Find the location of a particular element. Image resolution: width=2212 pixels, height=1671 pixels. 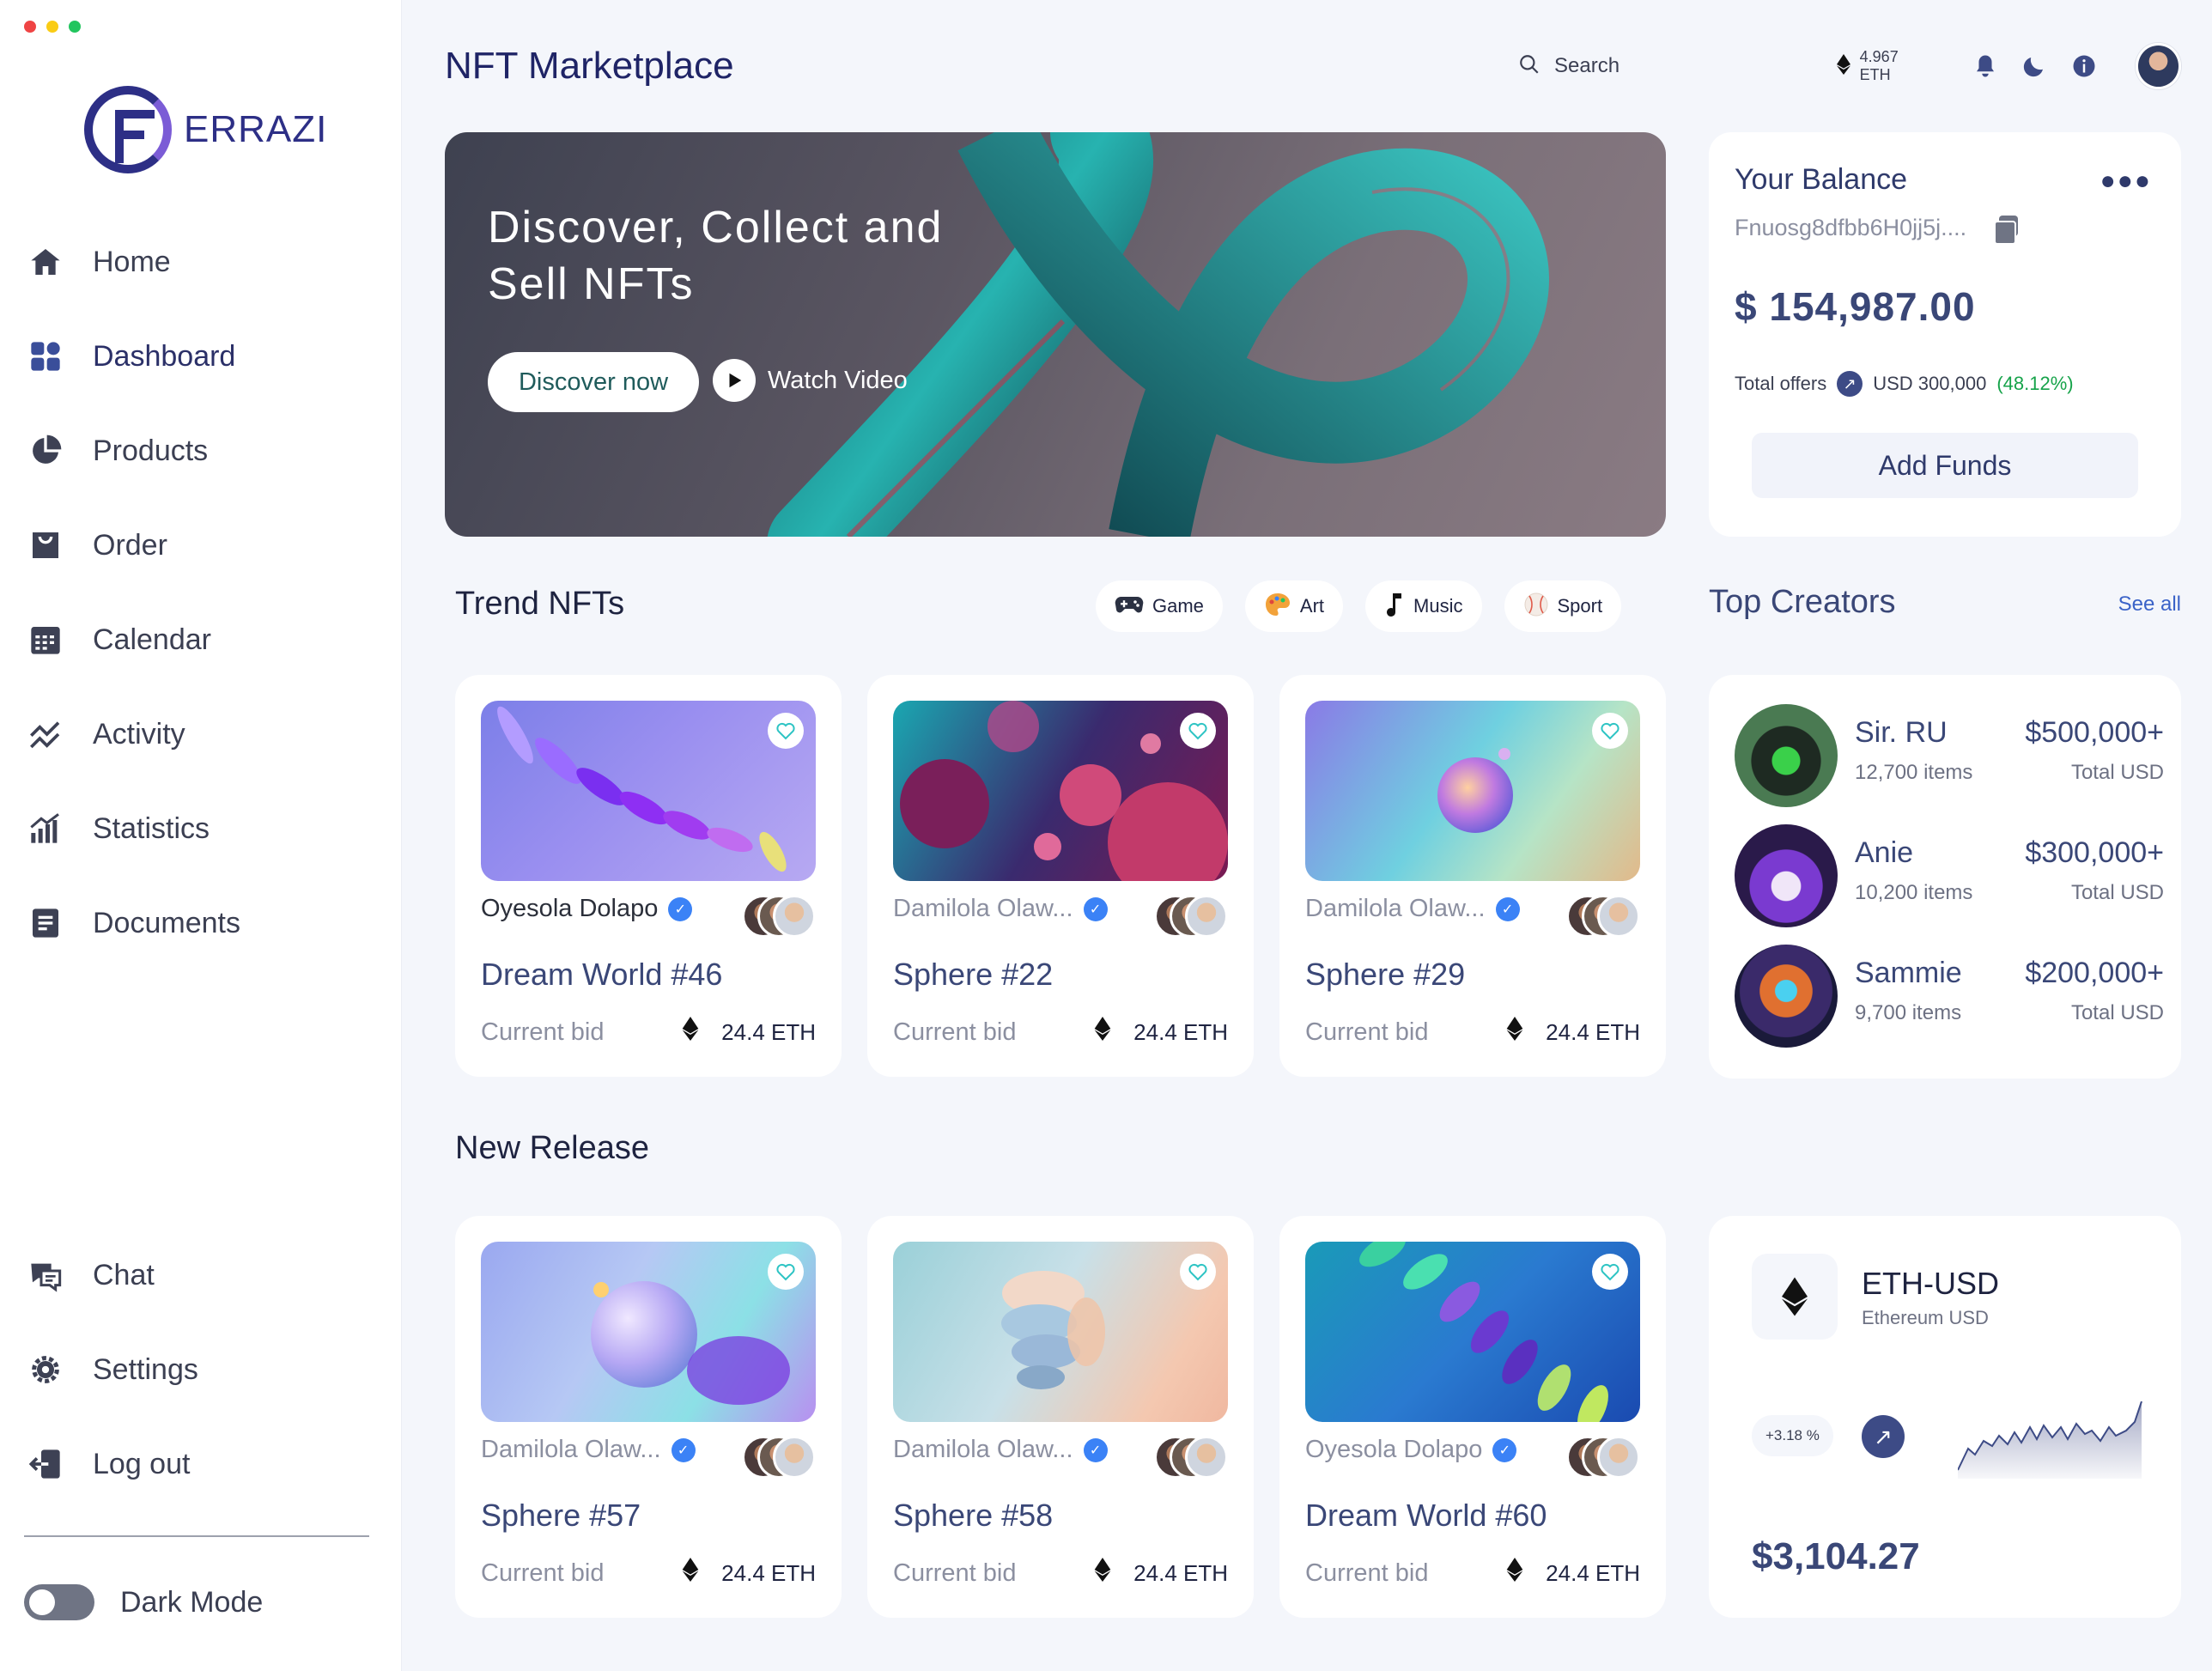

brand-logo: ERRAZI is located at coordinates (205, 129).